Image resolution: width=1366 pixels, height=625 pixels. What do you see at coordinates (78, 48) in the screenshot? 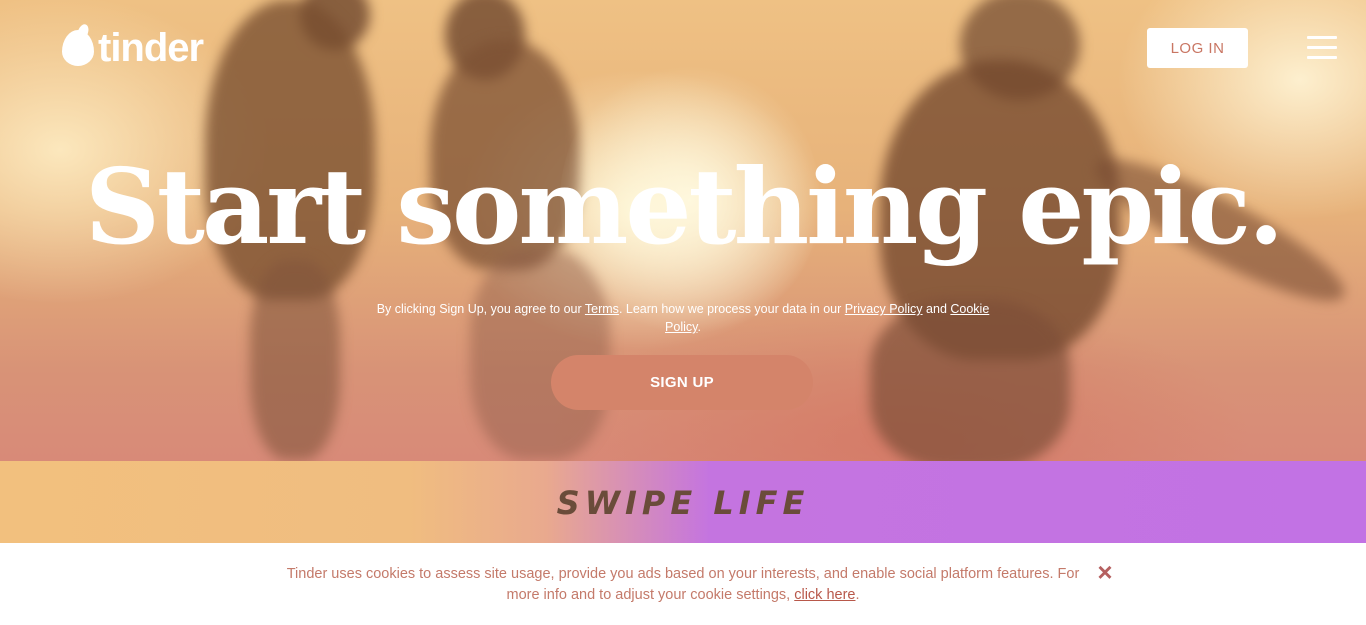
I see `flame-icon` at bounding box center [78, 48].